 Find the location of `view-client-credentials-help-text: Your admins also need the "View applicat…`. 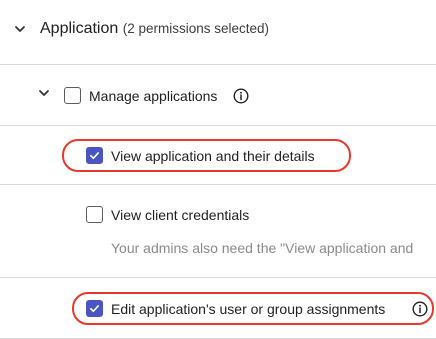

view-client-credentials-help-text: Your admins also need the "View applicat… is located at coordinates (262, 248).